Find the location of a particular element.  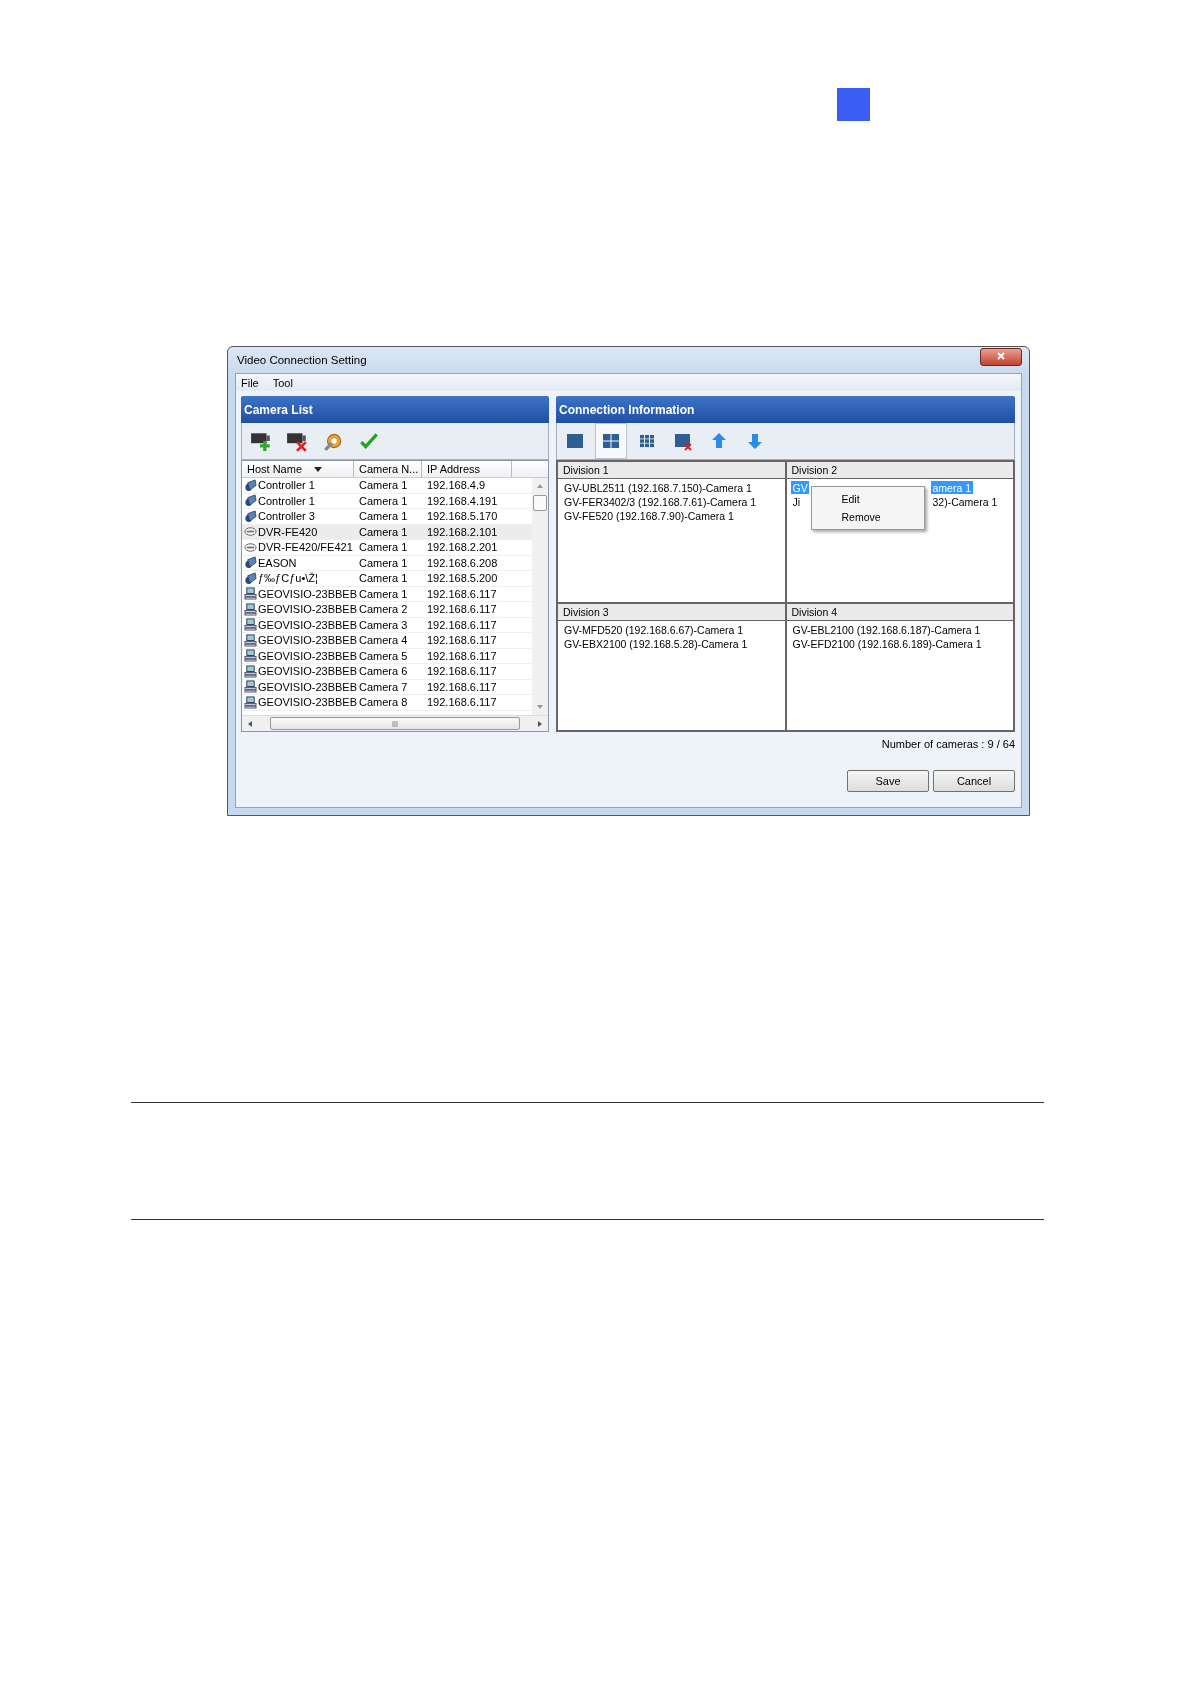

table-row: Controller 1 Camera 1 192.168.4.191 is located at coordinates (387, 501).